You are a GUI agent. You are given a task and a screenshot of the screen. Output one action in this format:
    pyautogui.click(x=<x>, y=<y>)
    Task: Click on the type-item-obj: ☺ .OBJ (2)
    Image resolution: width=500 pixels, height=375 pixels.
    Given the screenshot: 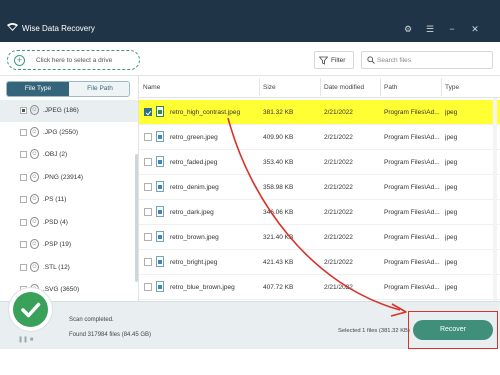 What is the action you would take?
    pyautogui.click(x=69, y=155)
    